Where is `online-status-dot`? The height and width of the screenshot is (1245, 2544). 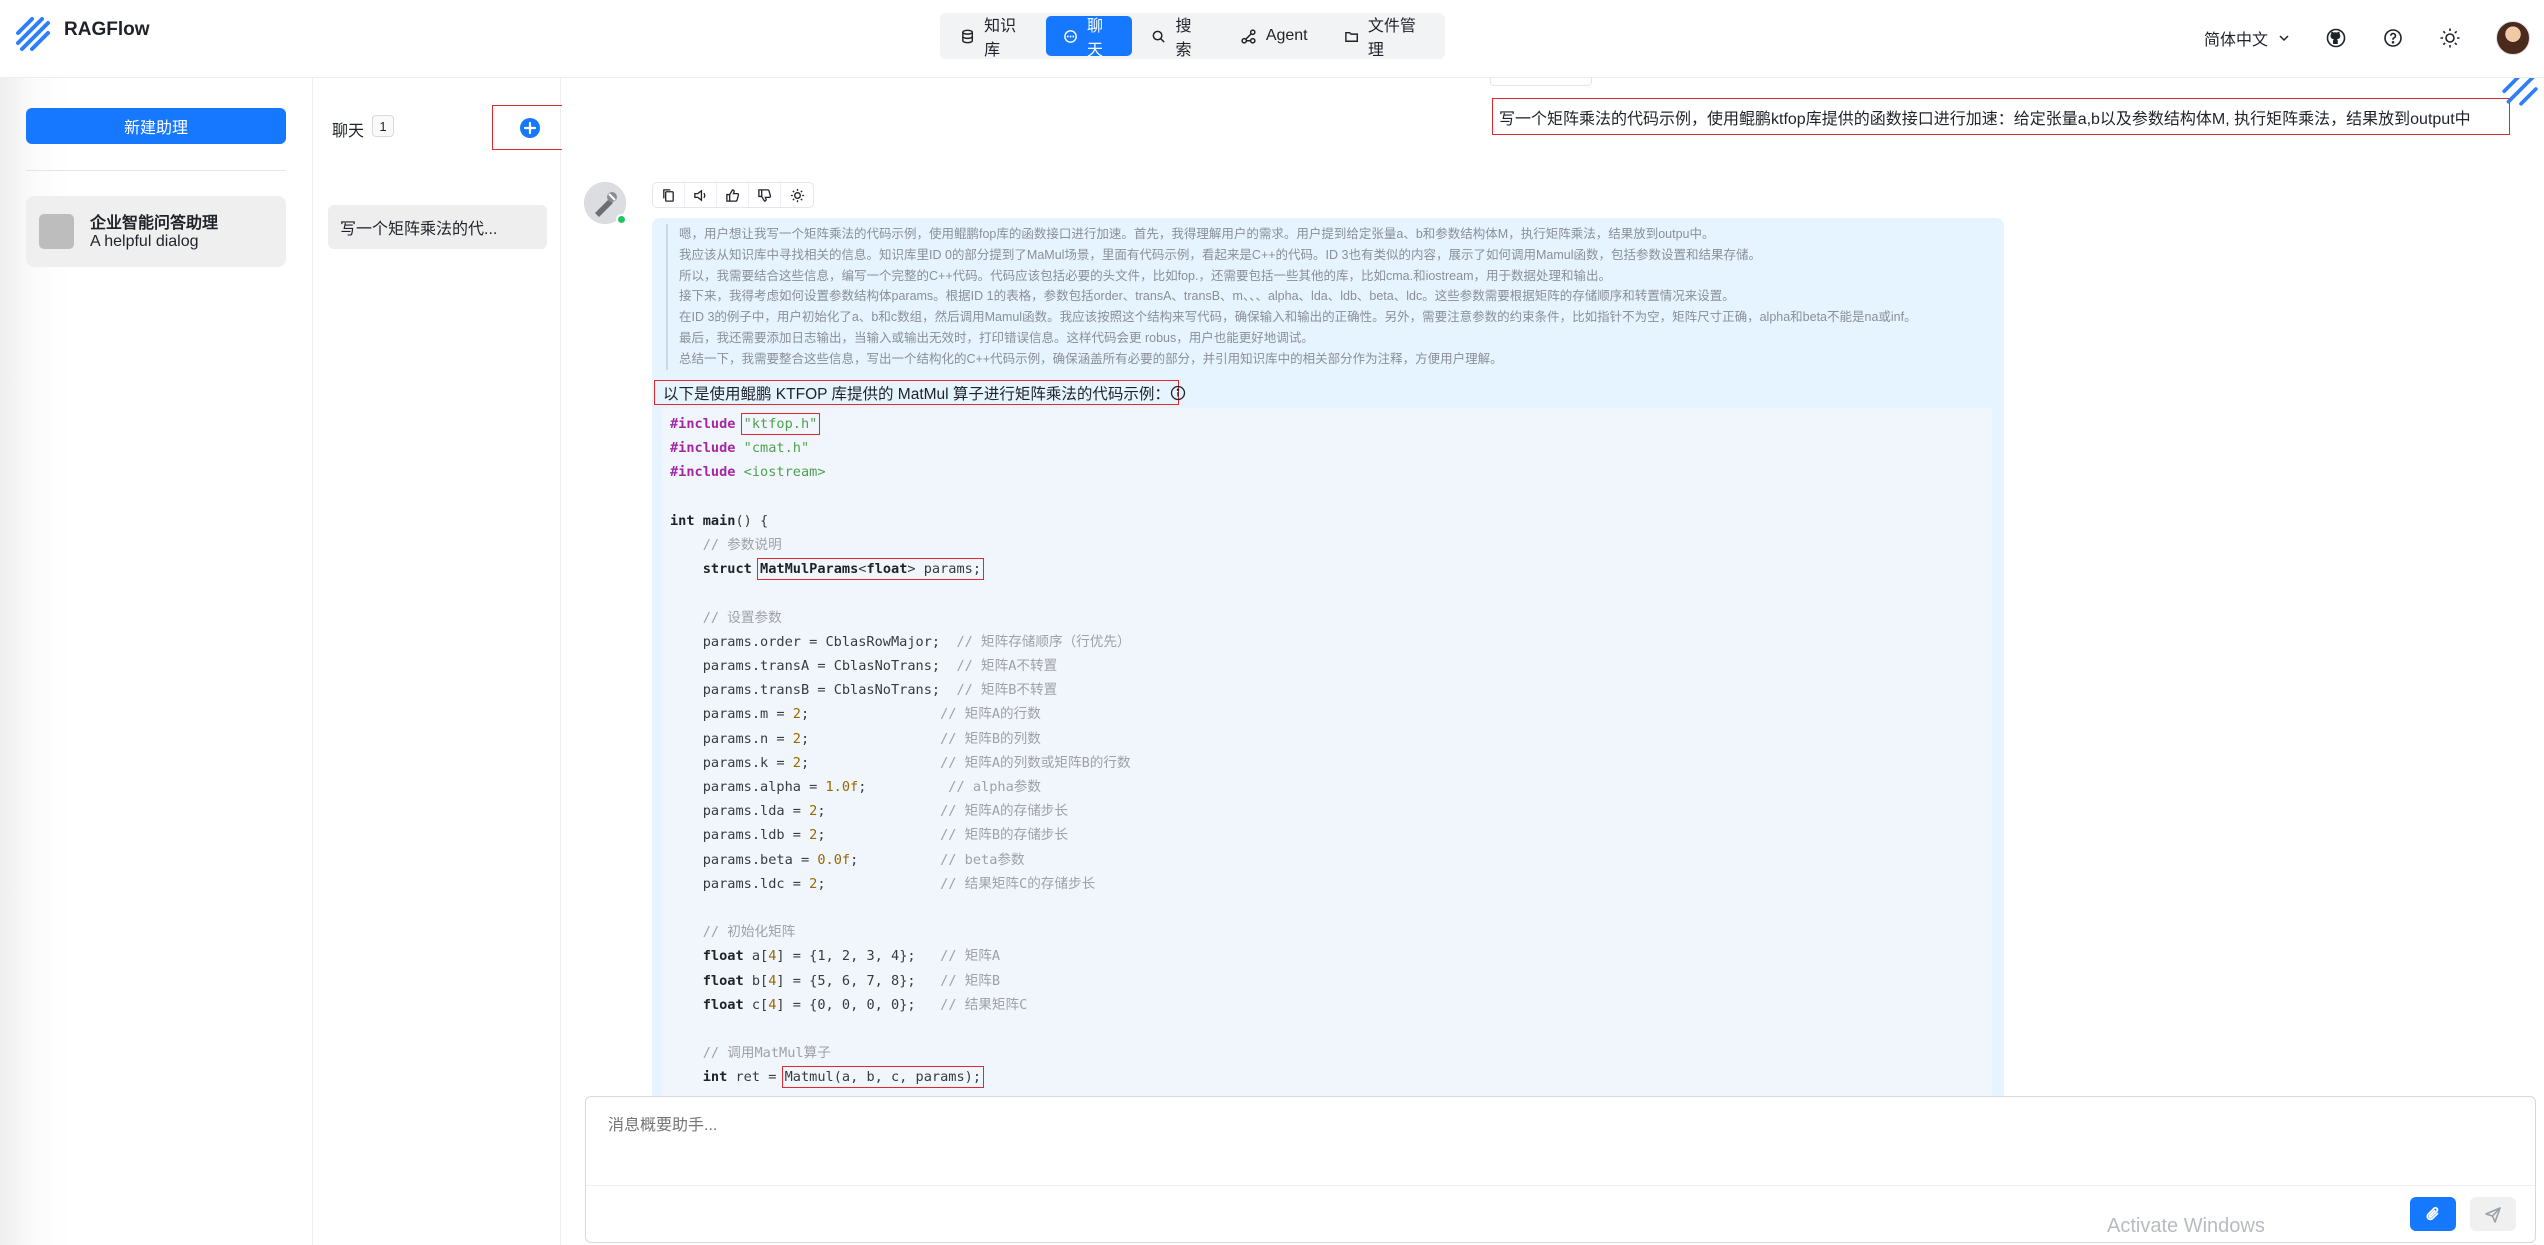 online-status-dot is located at coordinates (621, 219).